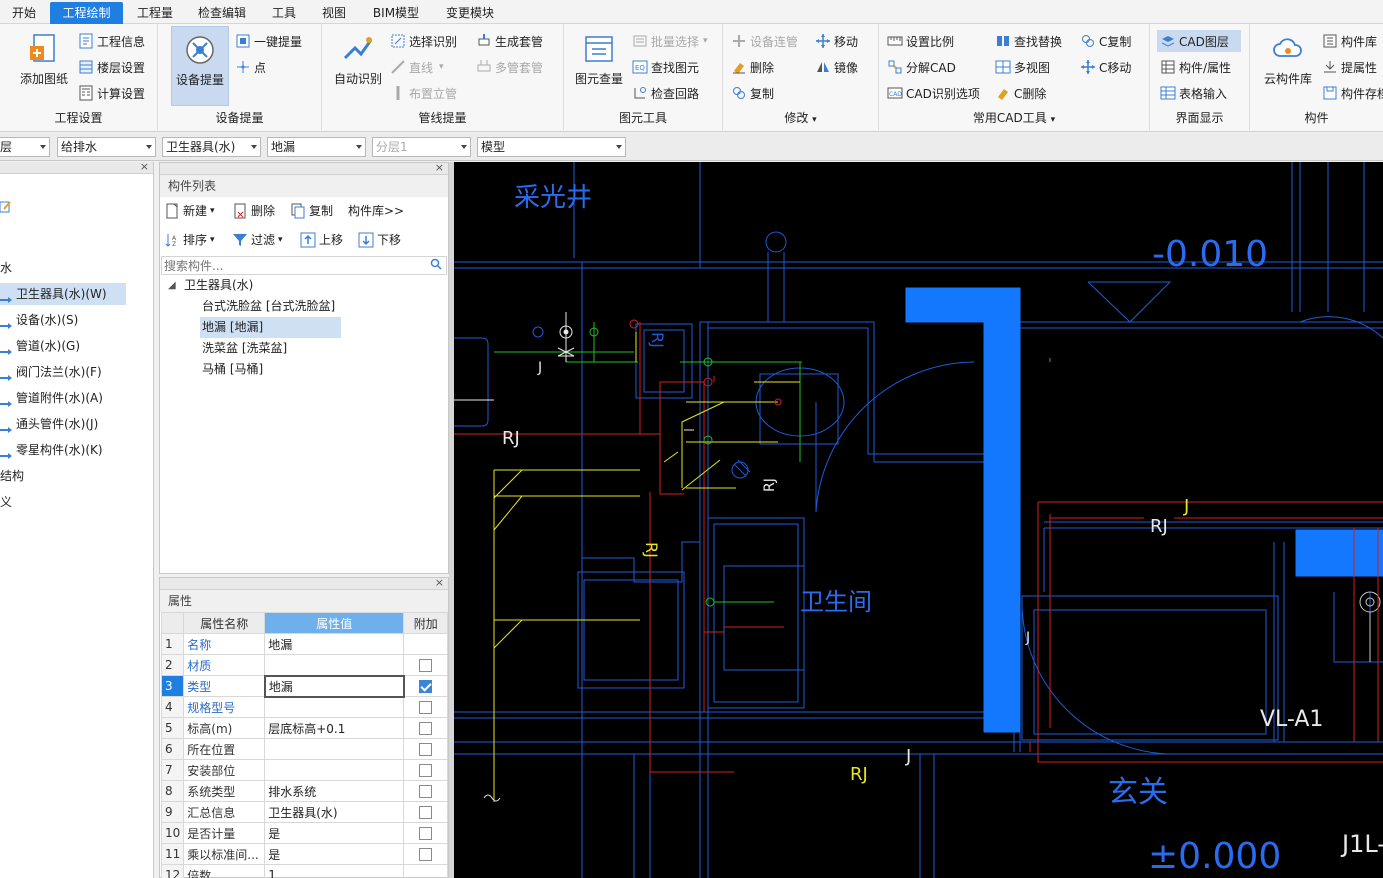 Image resolution: width=1383 pixels, height=878 pixels. What do you see at coordinates (51, 398) in the screenshot?
I see `nav-item: 管道附件(水)(A)` at bounding box center [51, 398].